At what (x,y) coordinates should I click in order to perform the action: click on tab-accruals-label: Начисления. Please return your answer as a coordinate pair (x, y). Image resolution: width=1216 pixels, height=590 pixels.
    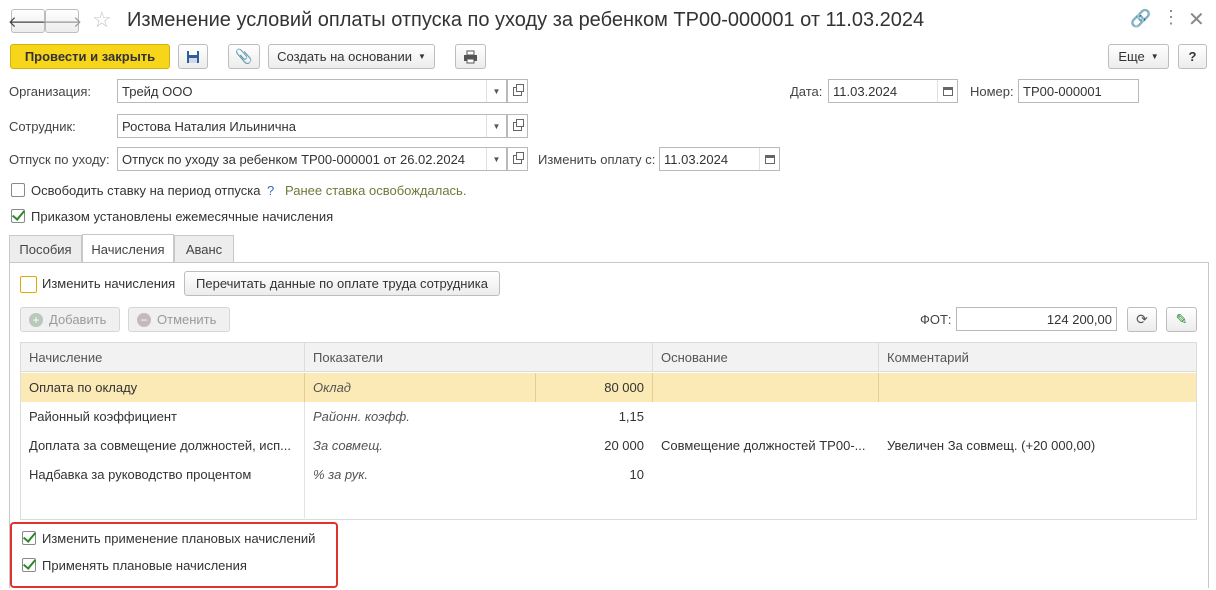
    Looking at the image, I should click on (128, 249).